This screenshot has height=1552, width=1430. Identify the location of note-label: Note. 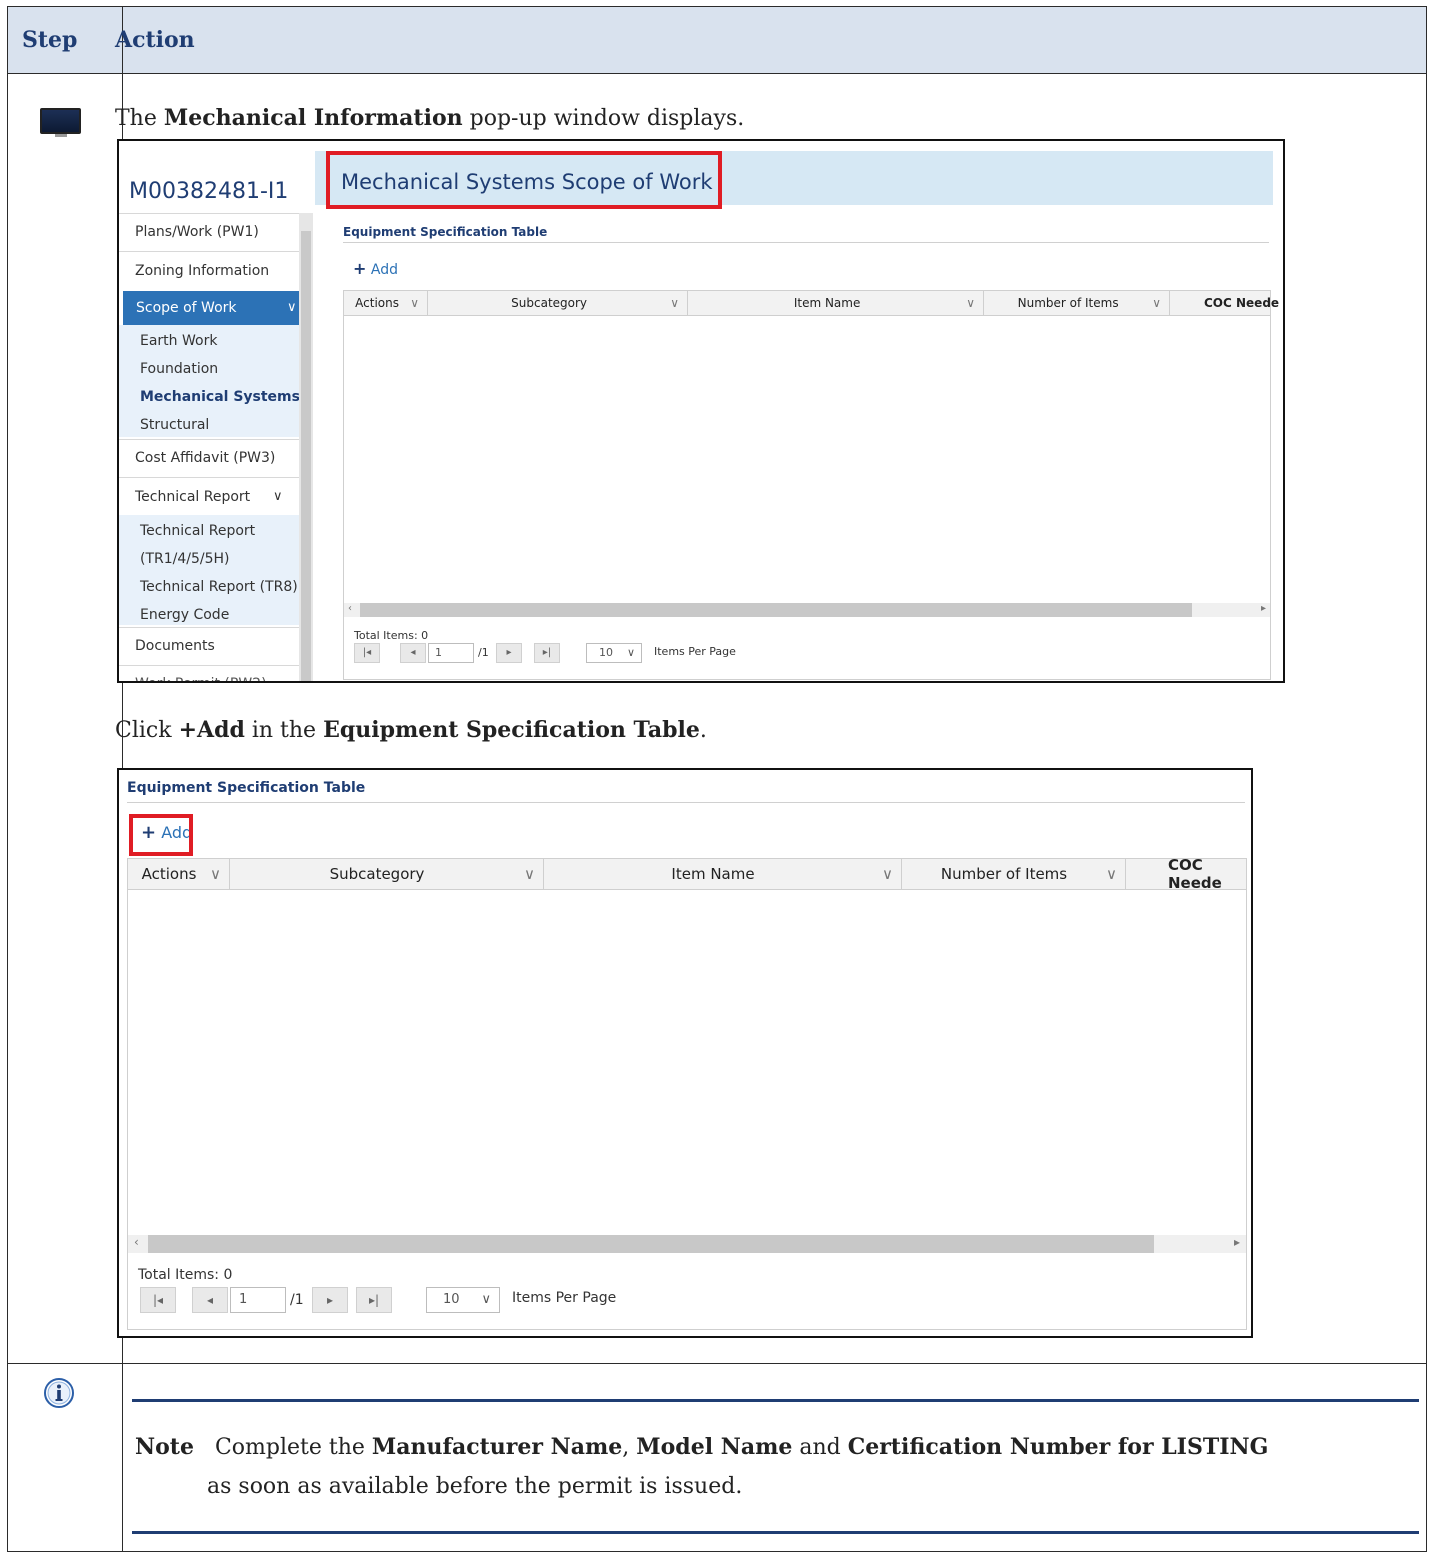
(164, 1447).